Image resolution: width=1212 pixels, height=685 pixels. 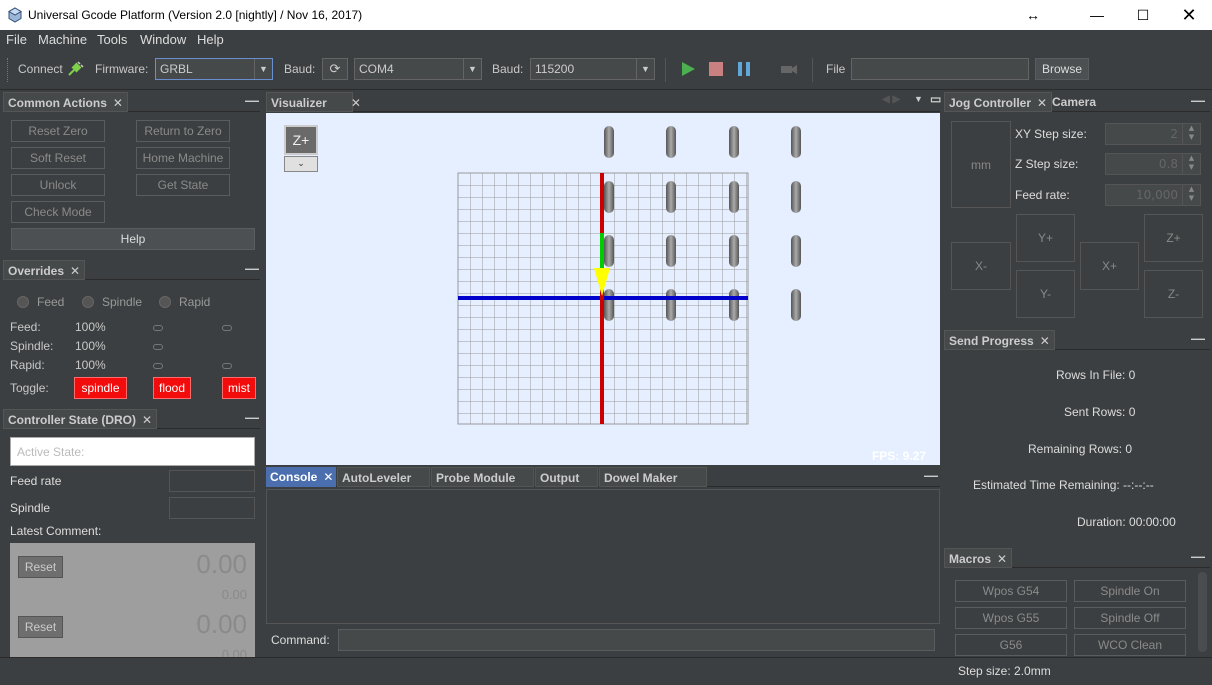 I want to click on menu-window: Window, so click(x=163, y=39).